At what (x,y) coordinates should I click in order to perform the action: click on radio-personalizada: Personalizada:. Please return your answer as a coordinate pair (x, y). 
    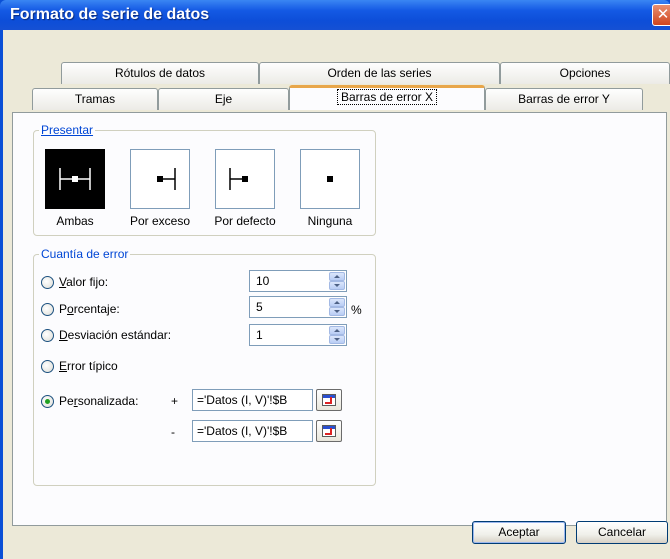
    Looking at the image, I should click on (116, 403).